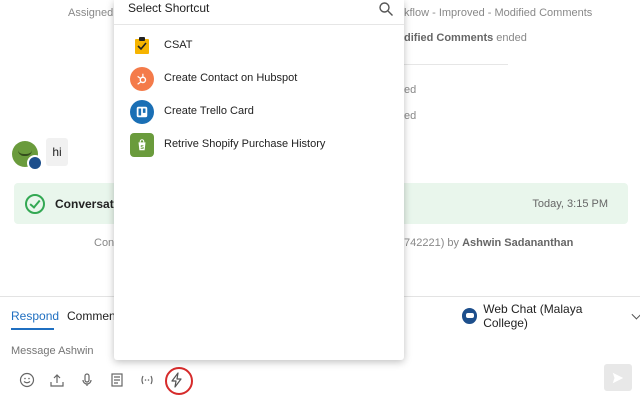 This screenshot has width=640, height=395. What do you see at coordinates (470, 316) in the screenshot?
I see `web-chat-icon` at bounding box center [470, 316].